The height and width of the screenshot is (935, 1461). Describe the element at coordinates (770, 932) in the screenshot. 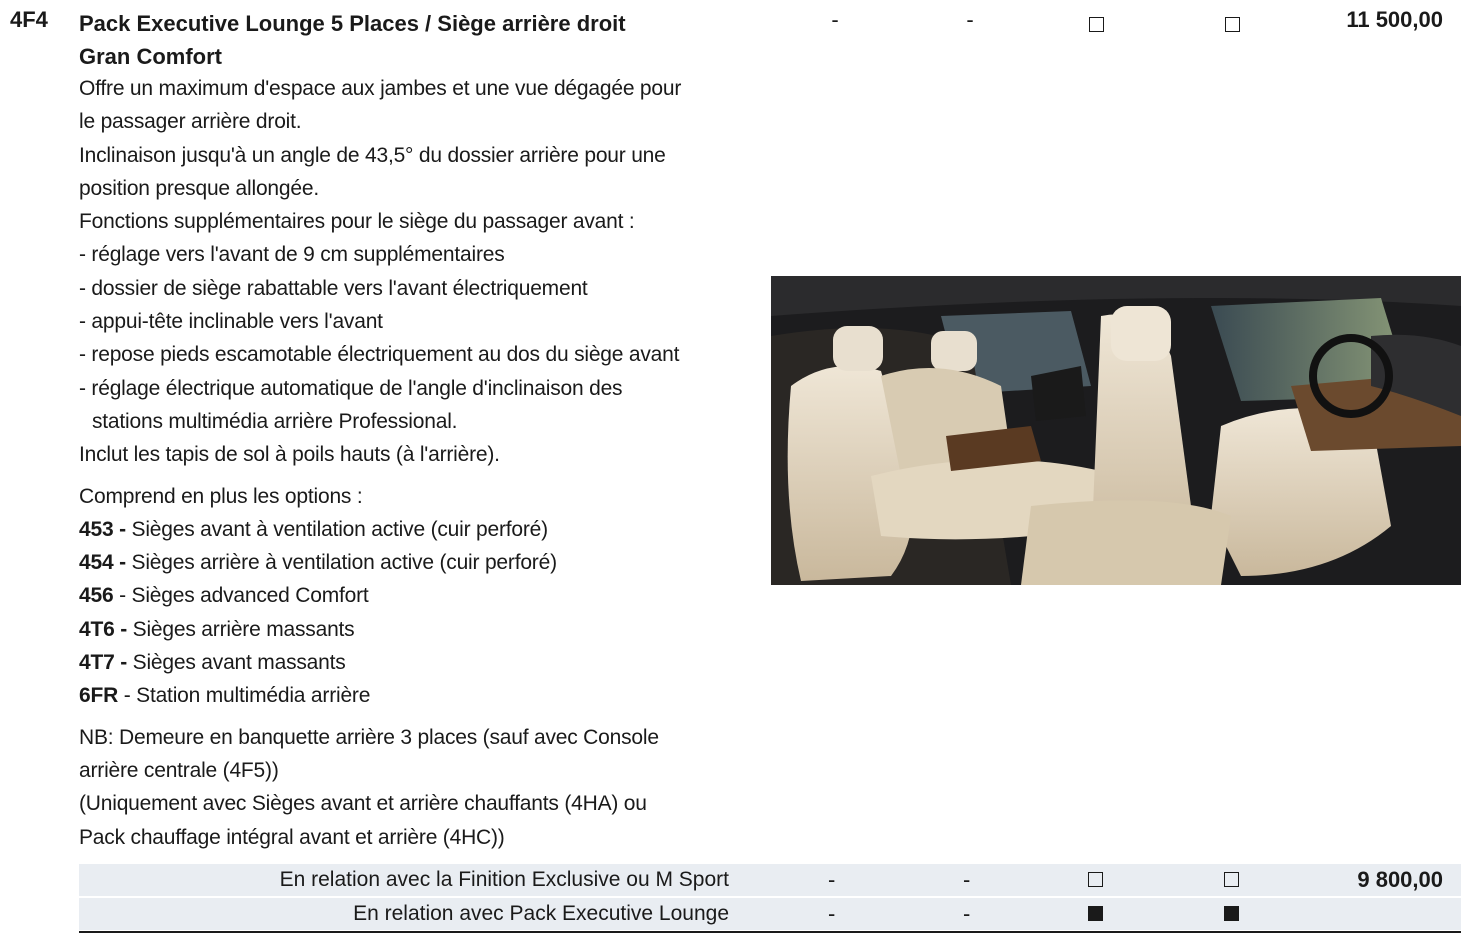

I see `bottom-rule` at that location.